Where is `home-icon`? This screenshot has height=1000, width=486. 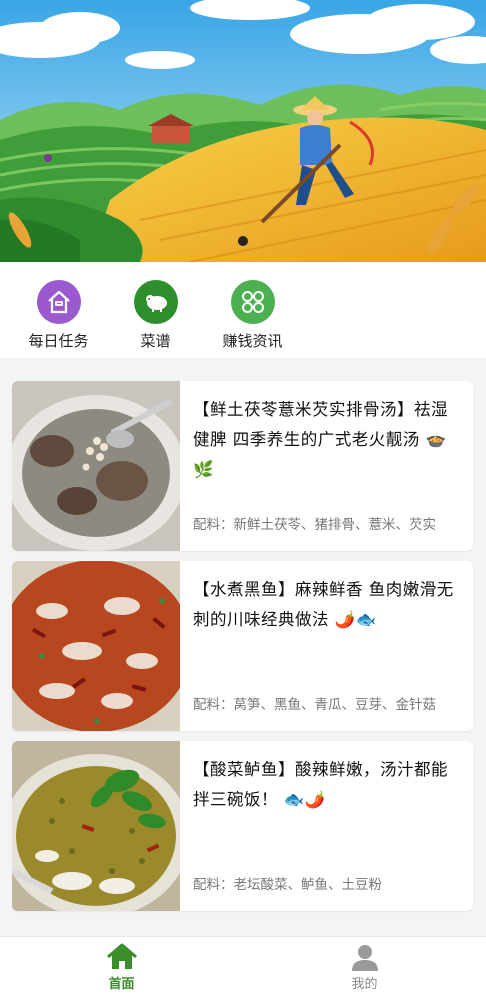
home-icon is located at coordinates (121, 956).